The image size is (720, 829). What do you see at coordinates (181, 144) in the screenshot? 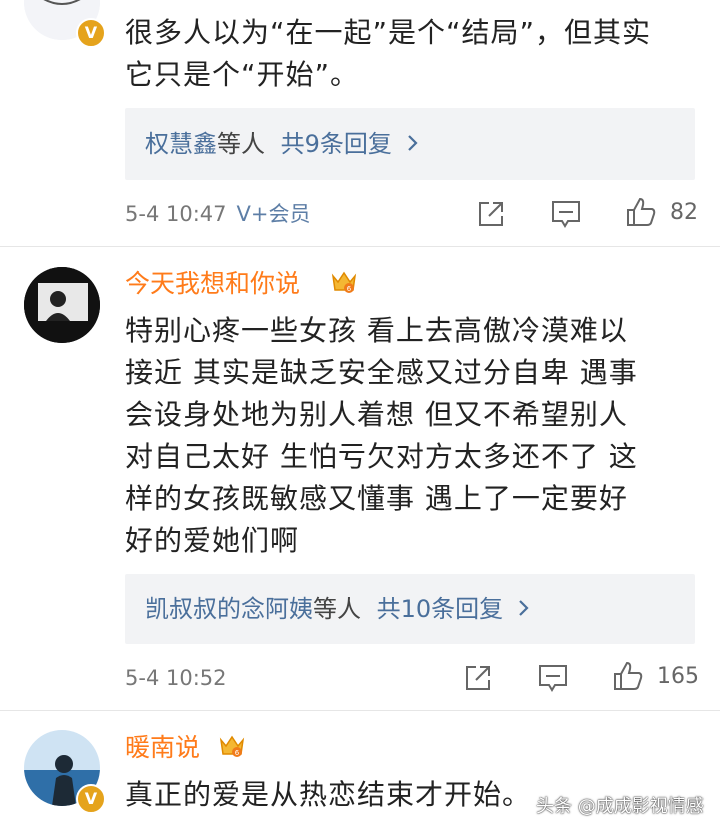
I see `reply-user-names: 权慧鑫` at bounding box center [181, 144].